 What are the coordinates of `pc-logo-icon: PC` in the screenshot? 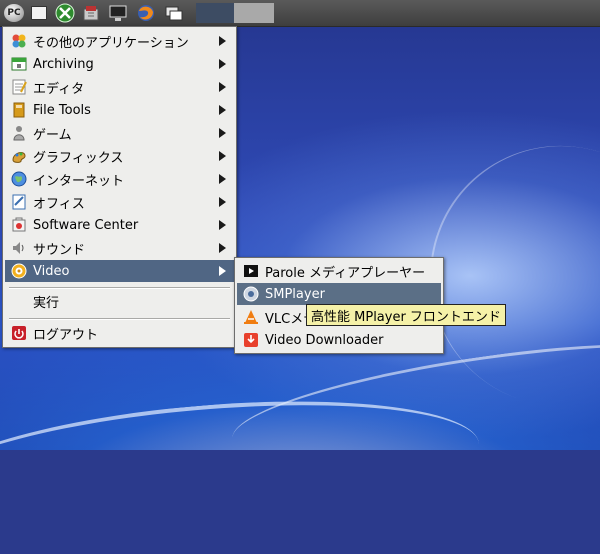 It's located at (14, 13).